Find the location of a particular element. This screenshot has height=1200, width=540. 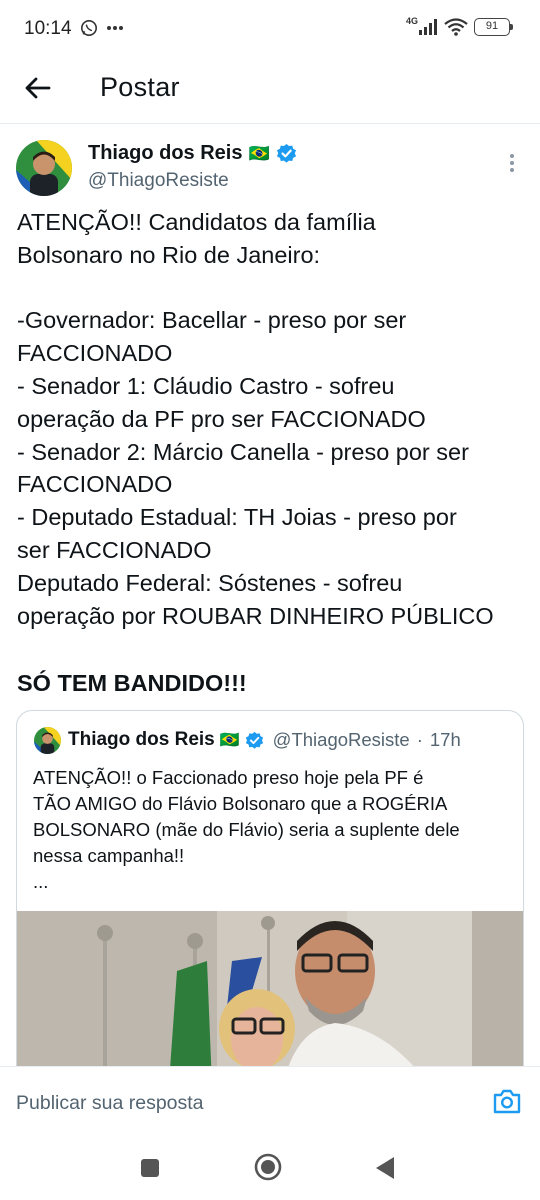

reply-input is located at coordinates (236, 1103).